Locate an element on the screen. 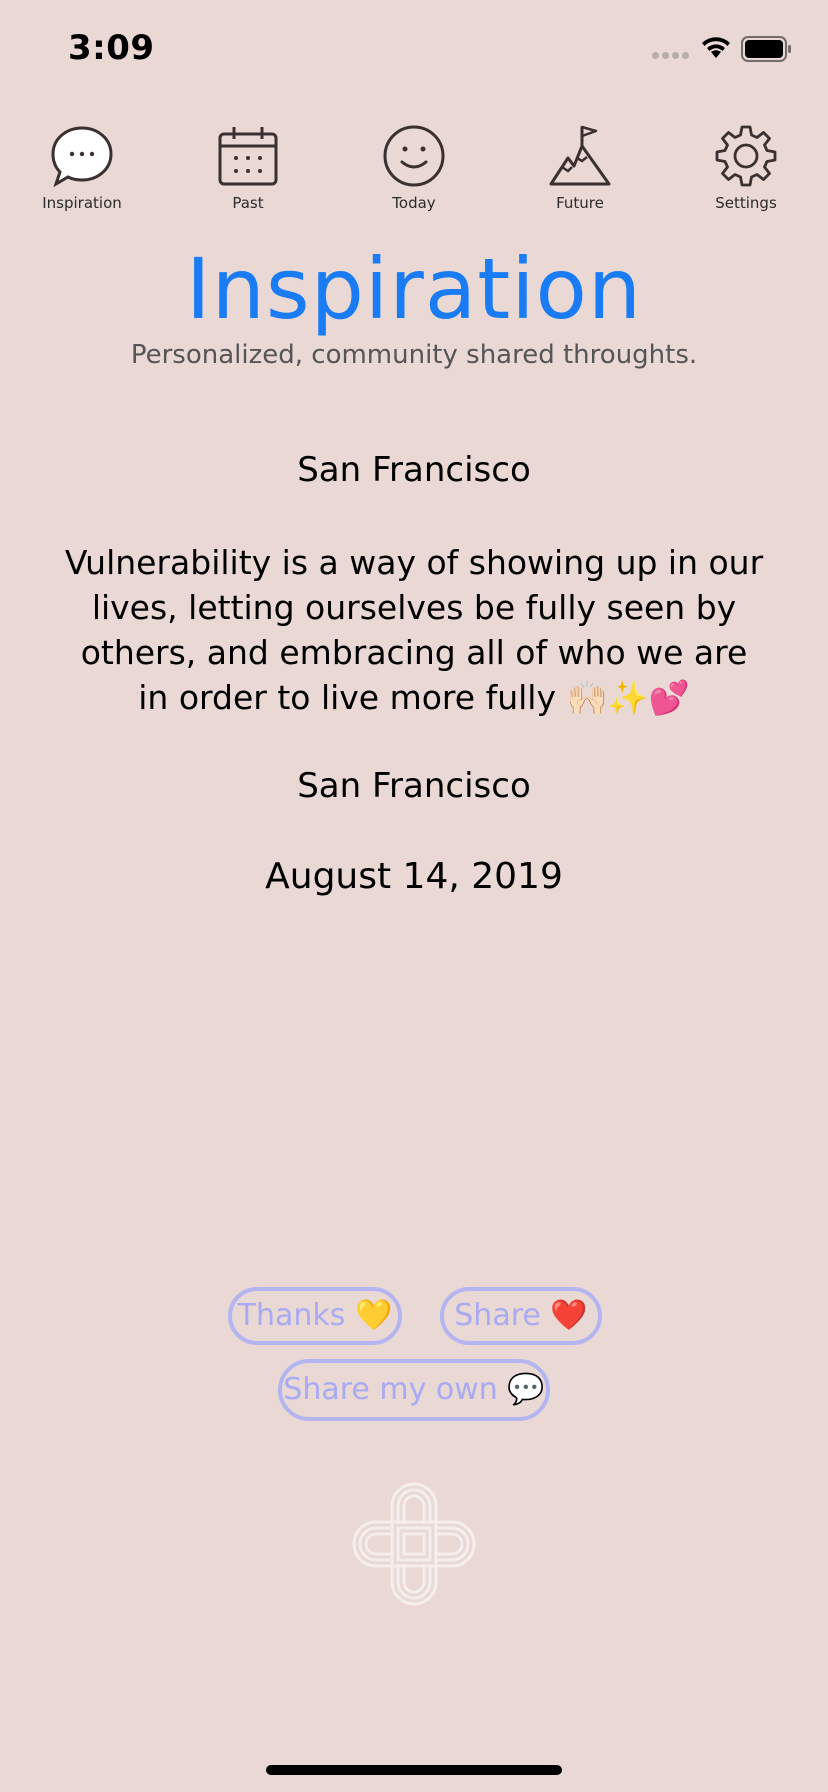  smiley-icon is located at coordinates (414, 156).